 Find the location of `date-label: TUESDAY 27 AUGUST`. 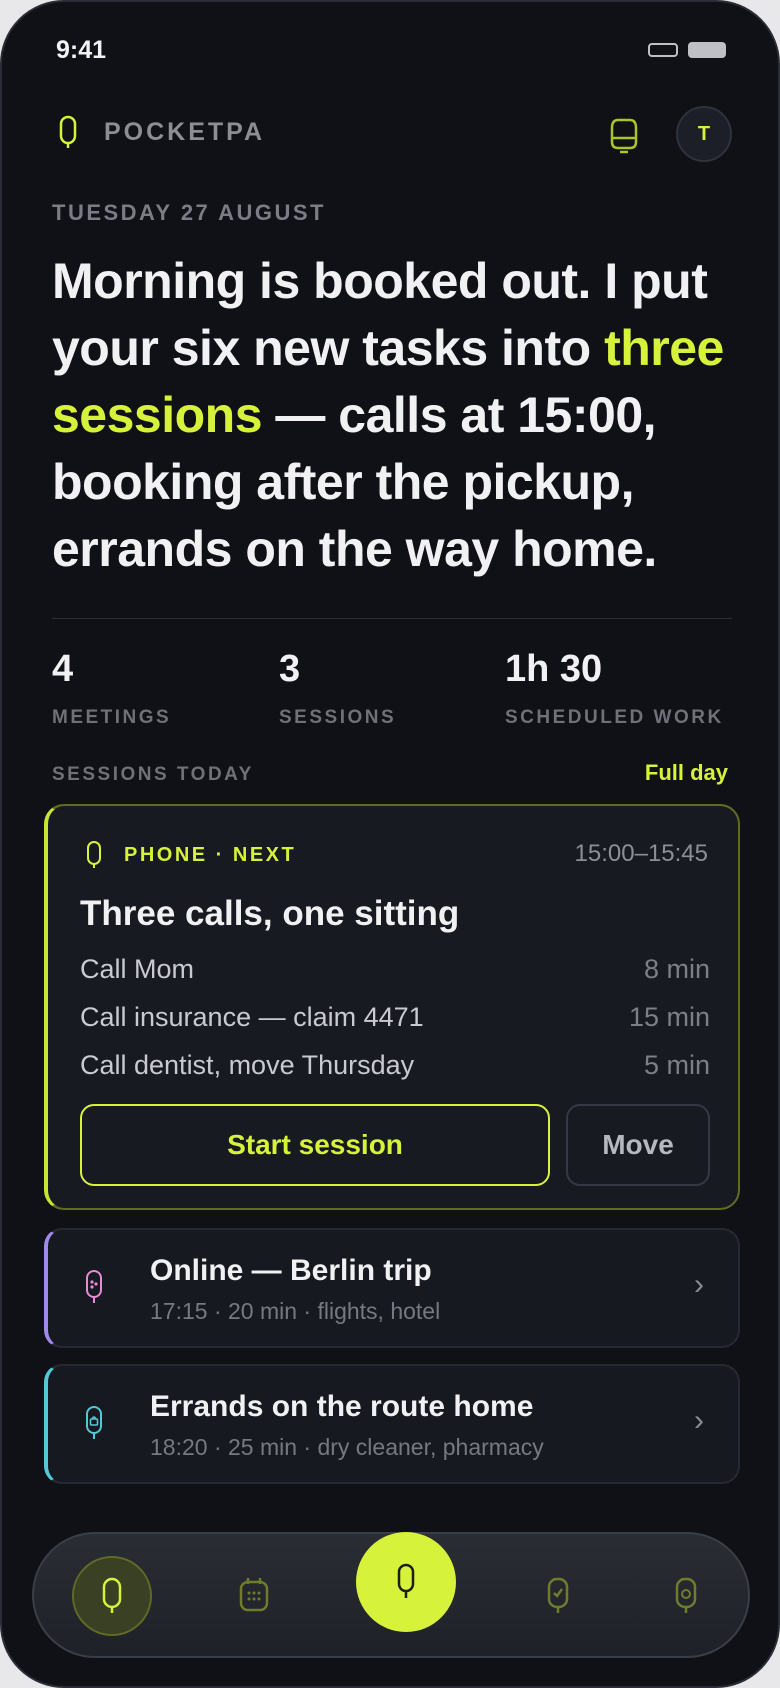

date-label: TUESDAY 27 AUGUST is located at coordinates (189, 212).